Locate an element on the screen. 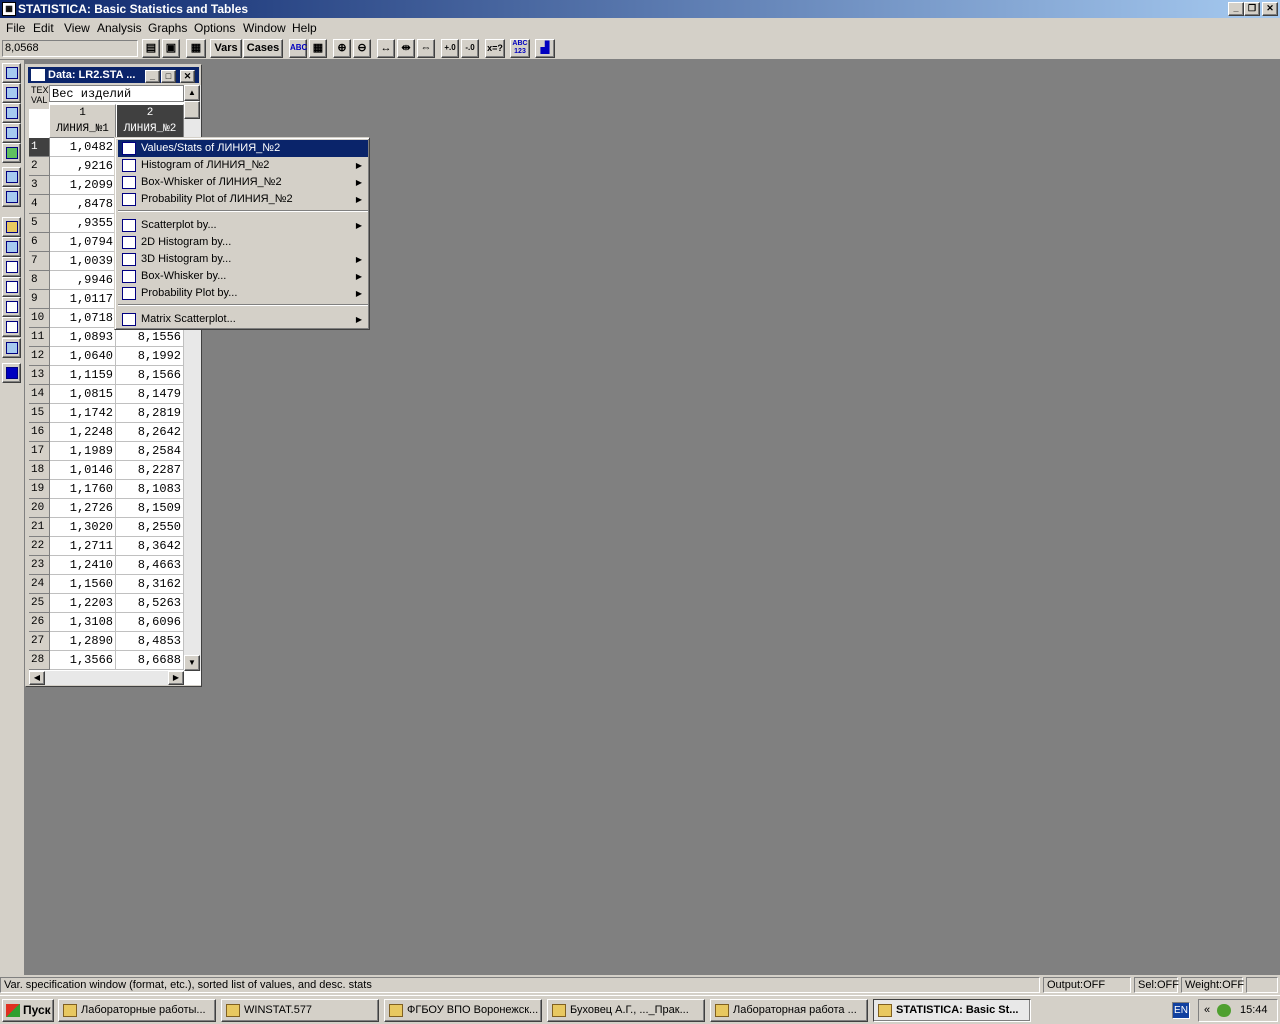  matrix-tool-icon is located at coordinates (11, 133).